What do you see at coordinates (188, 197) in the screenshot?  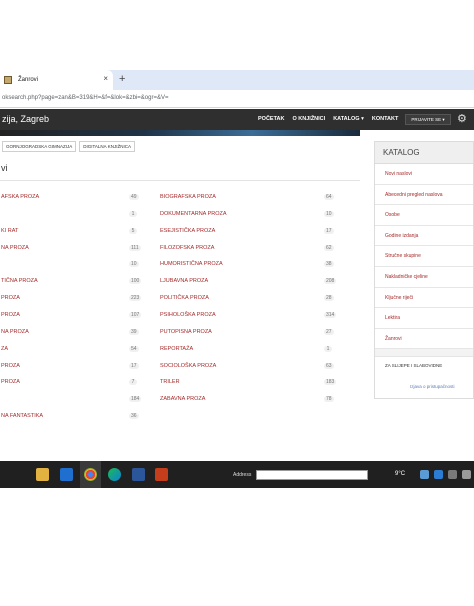 I see `genre-label: BIOGRAFSKA PROZA` at bounding box center [188, 197].